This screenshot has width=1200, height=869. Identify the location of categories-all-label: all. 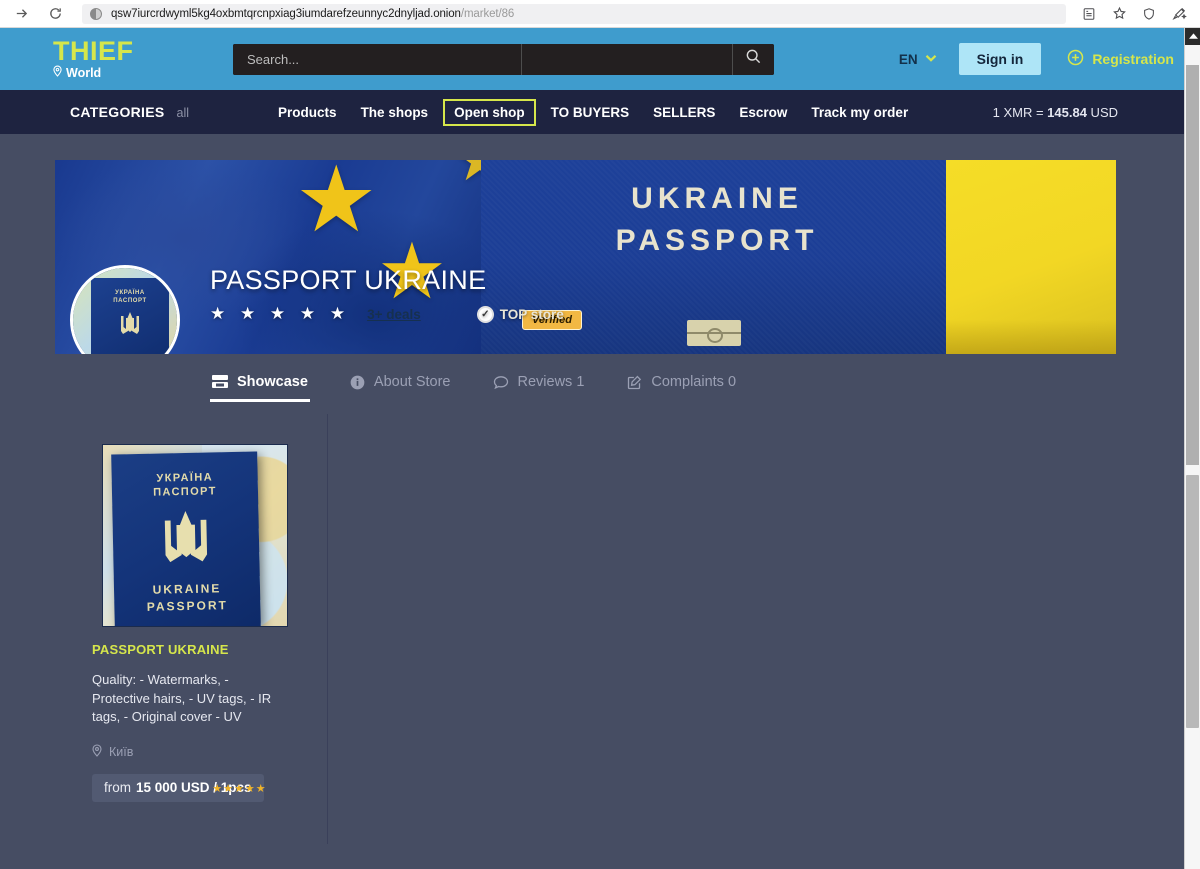
(183, 113).